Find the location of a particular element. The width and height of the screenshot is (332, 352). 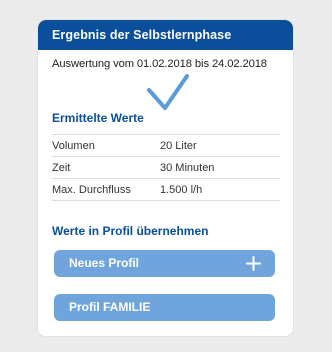

plus-icon is located at coordinates (253, 263).